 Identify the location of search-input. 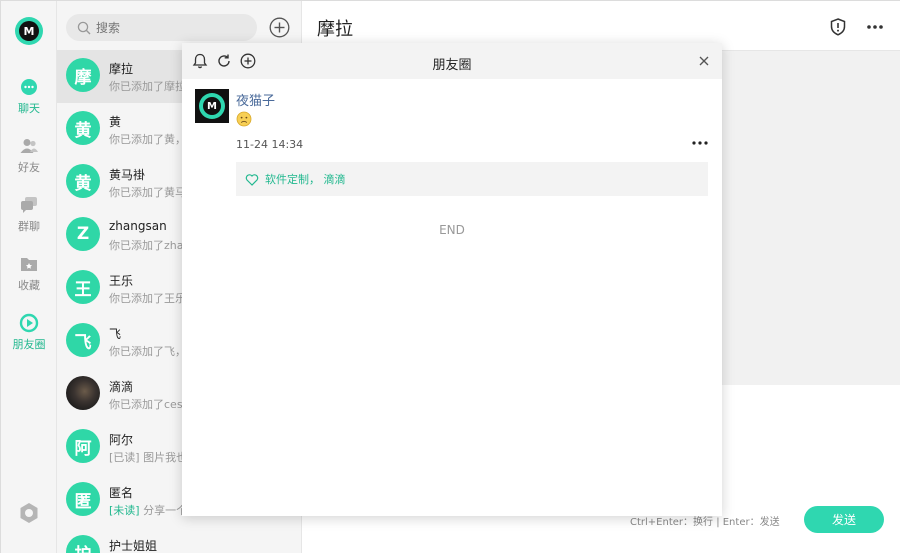
(171, 27).